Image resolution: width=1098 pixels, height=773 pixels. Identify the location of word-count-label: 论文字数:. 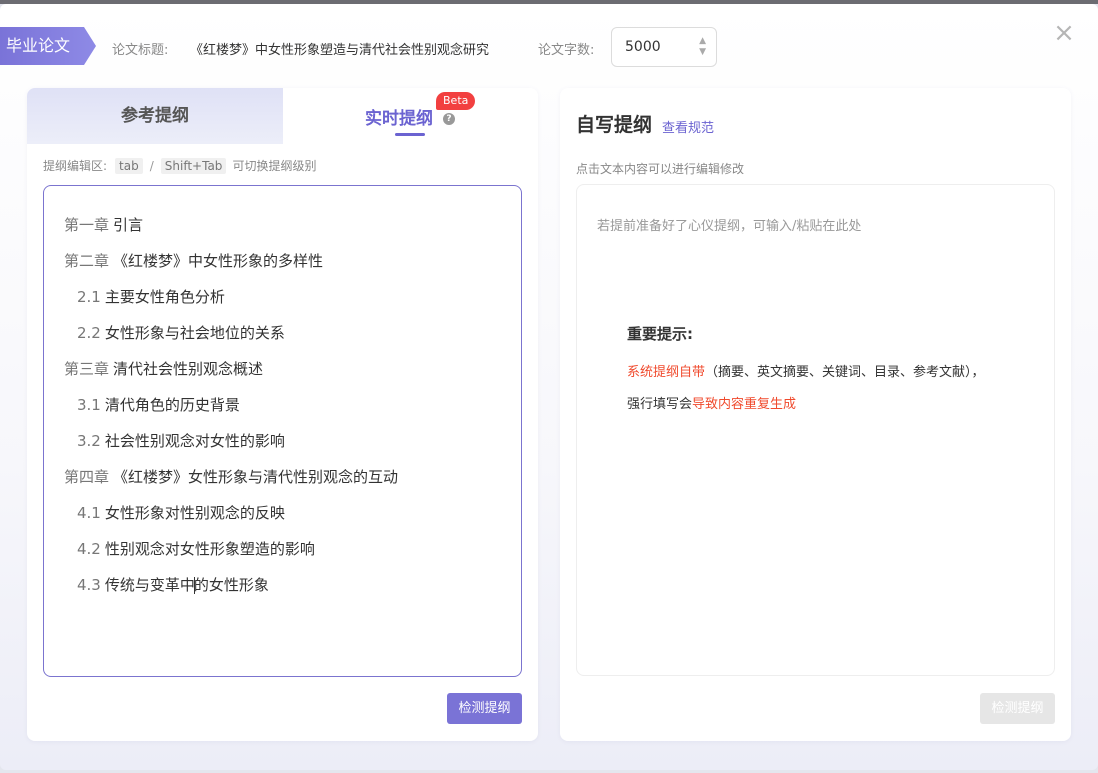
(566, 50).